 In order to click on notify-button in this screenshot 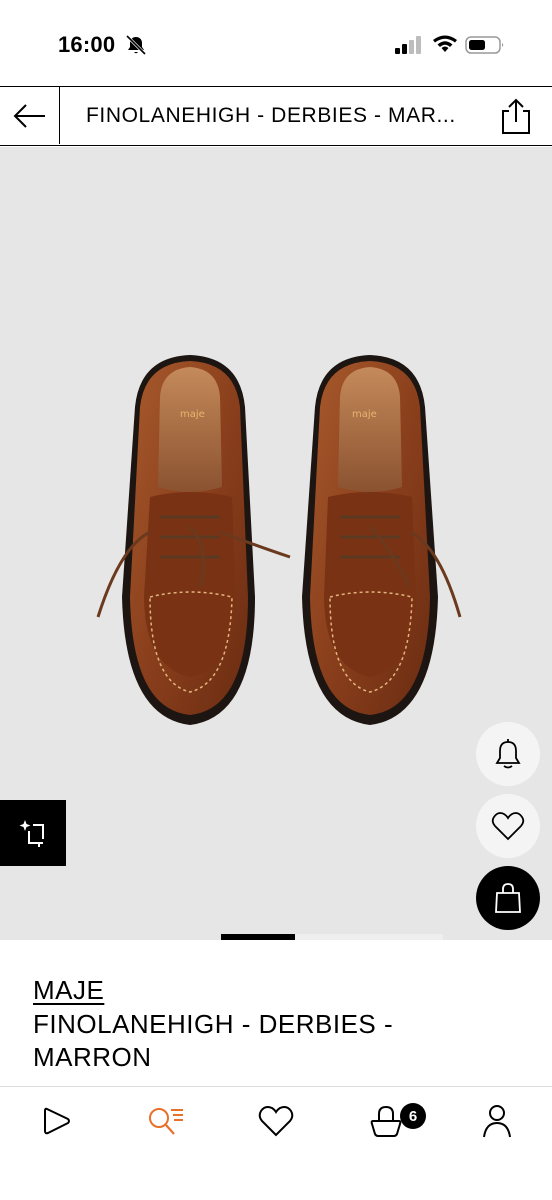, I will do `click(508, 754)`.